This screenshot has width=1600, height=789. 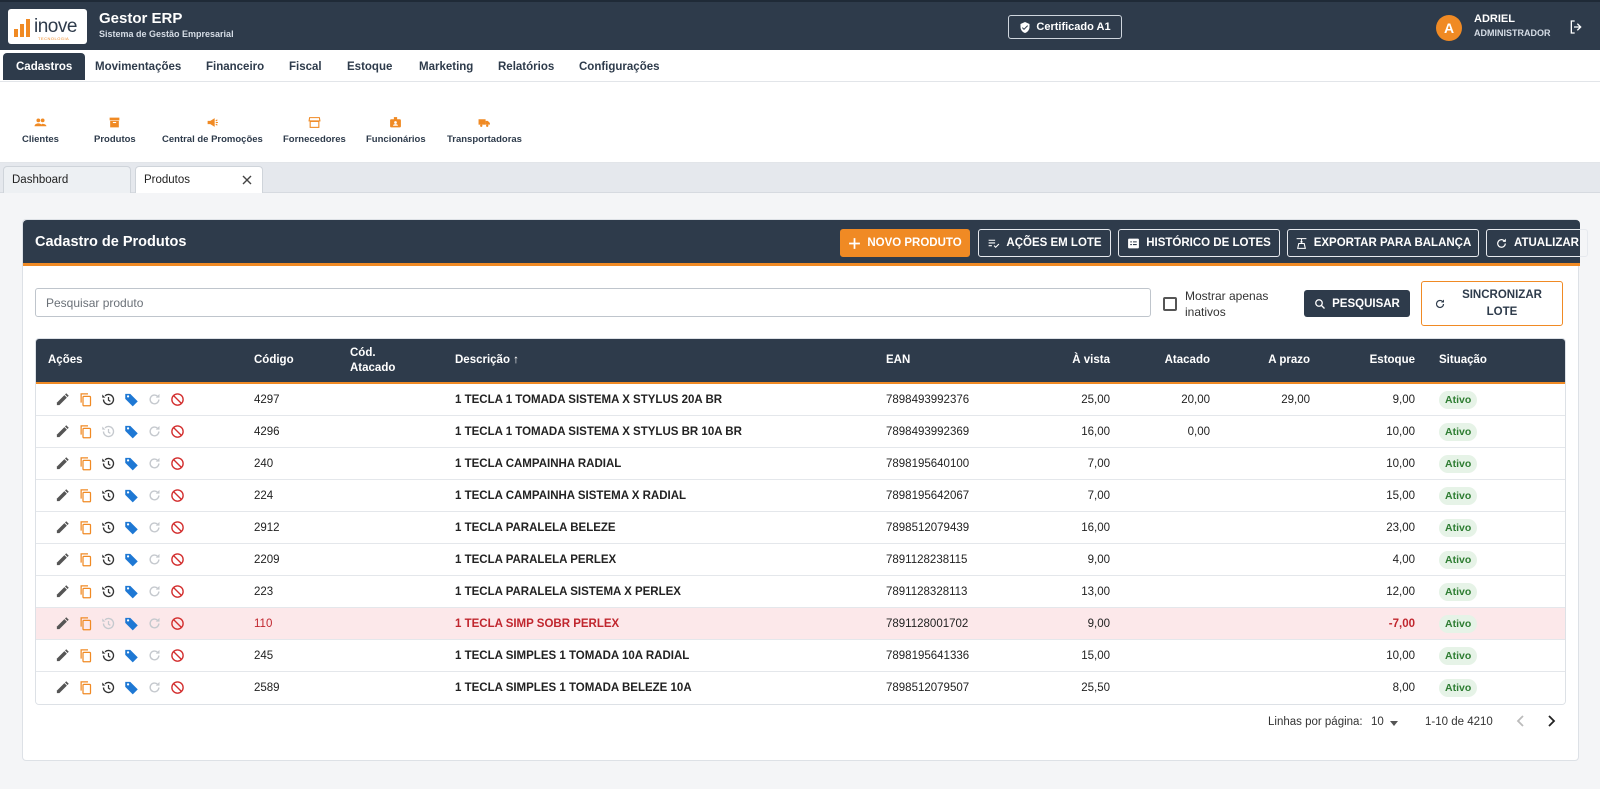 What do you see at coordinates (274, 360) in the screenshot?
I see `col-code: Código` at bounding box center [274, 360].